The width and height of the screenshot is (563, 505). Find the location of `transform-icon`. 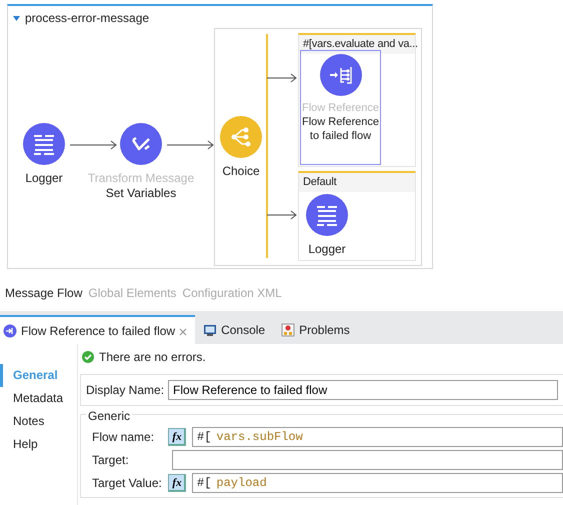

transform-icon is located at coordinates (141, 144).